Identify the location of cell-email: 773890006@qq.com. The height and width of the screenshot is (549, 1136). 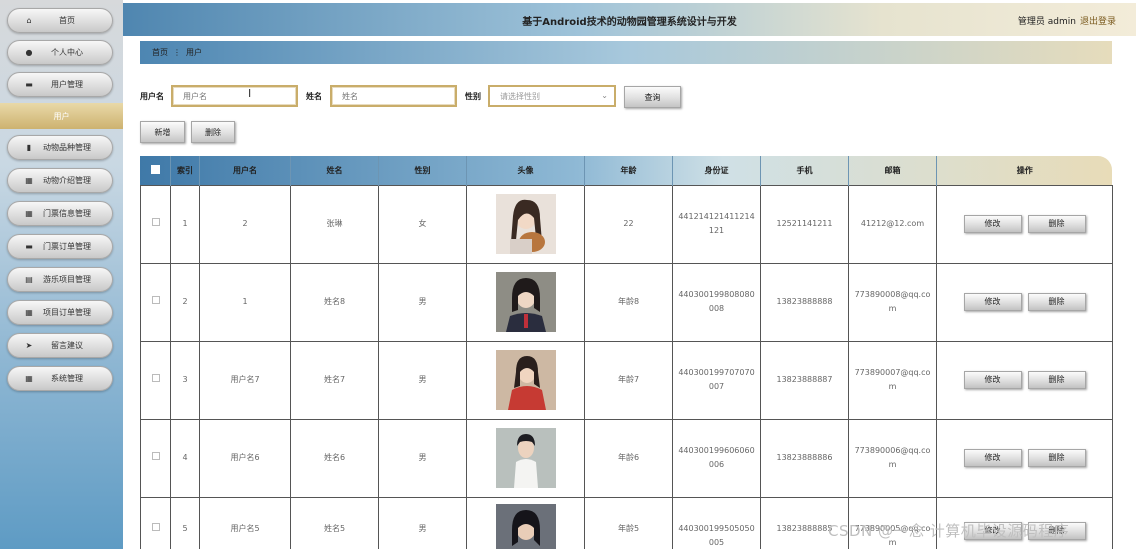
(892, 458).